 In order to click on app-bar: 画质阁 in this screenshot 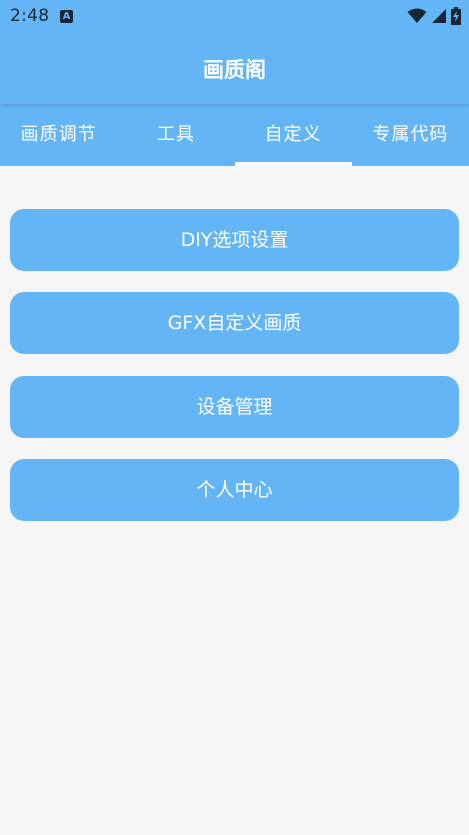, I will do `click(234, 70)`.